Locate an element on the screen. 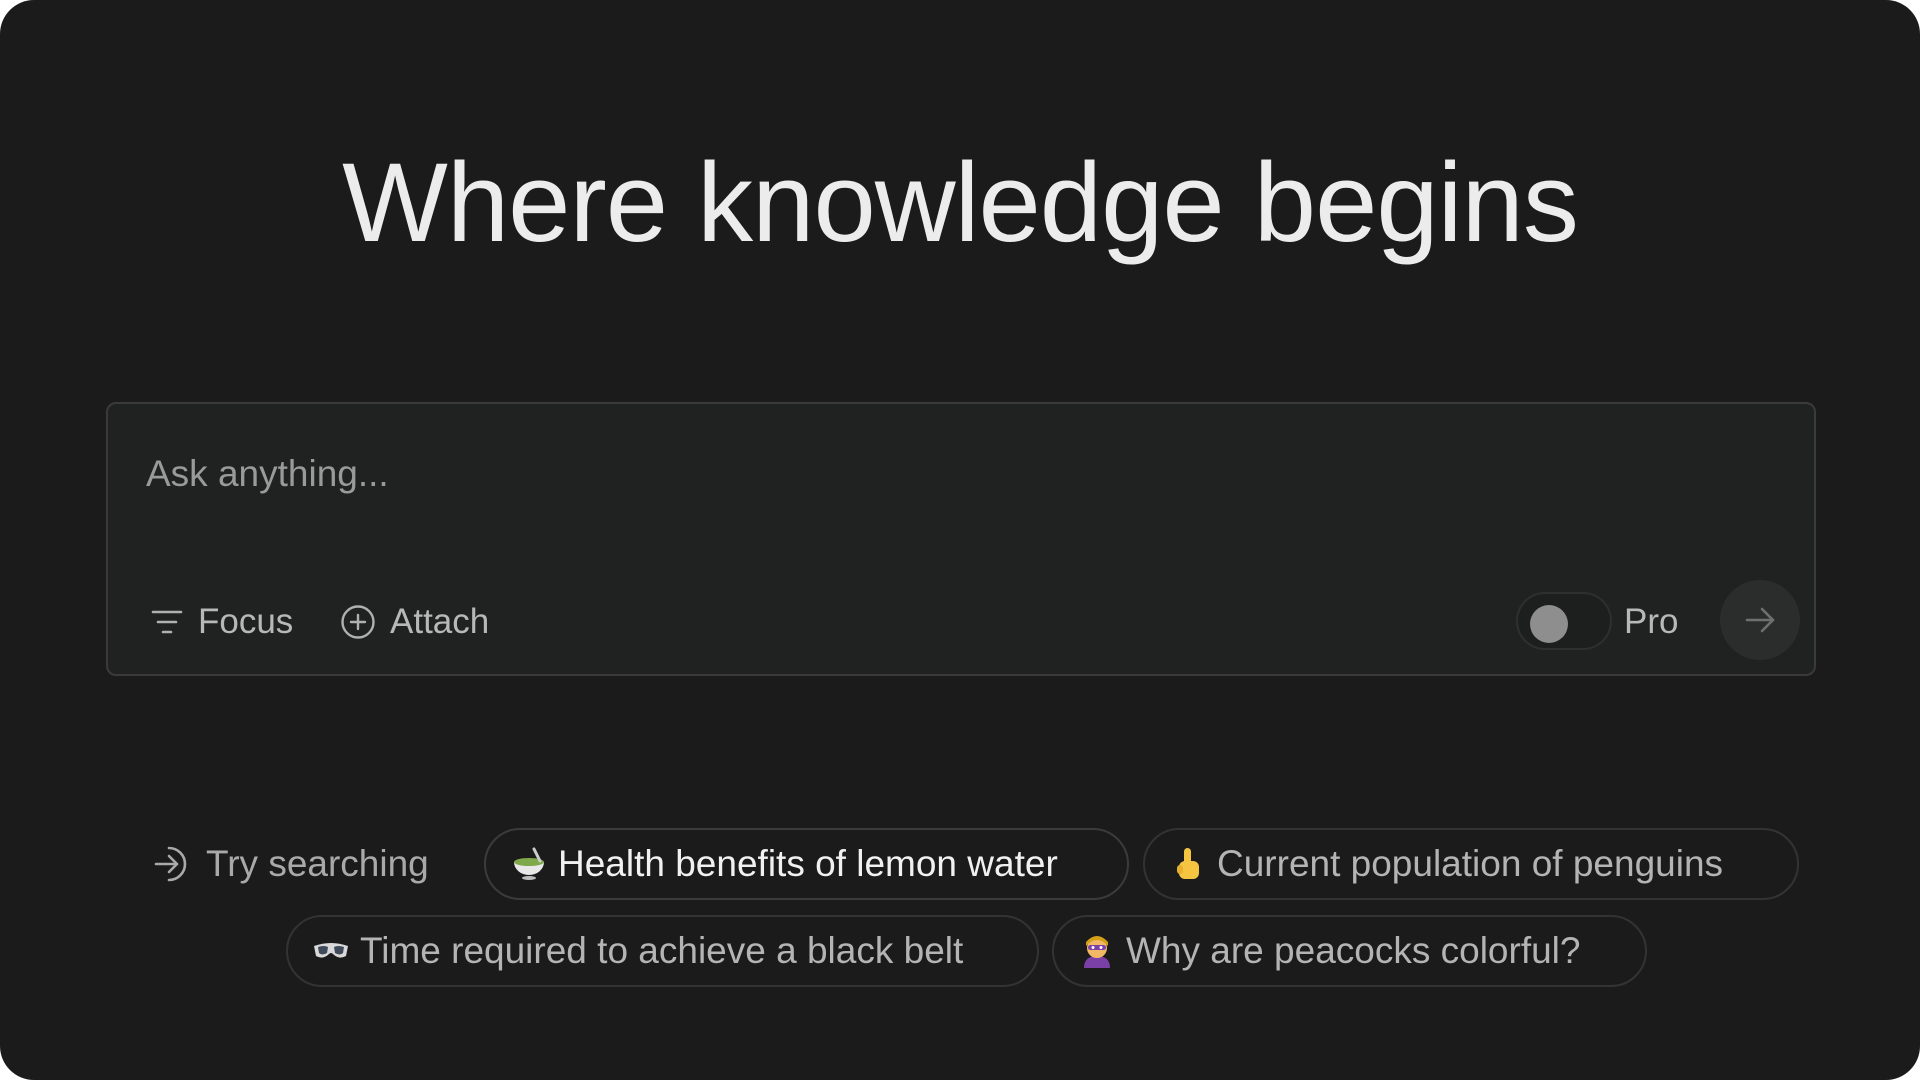 The width and height of the screenshot is (1920, 1080). suggestion-text: Health benefits of lemon water is located at coordinates (808, 863).